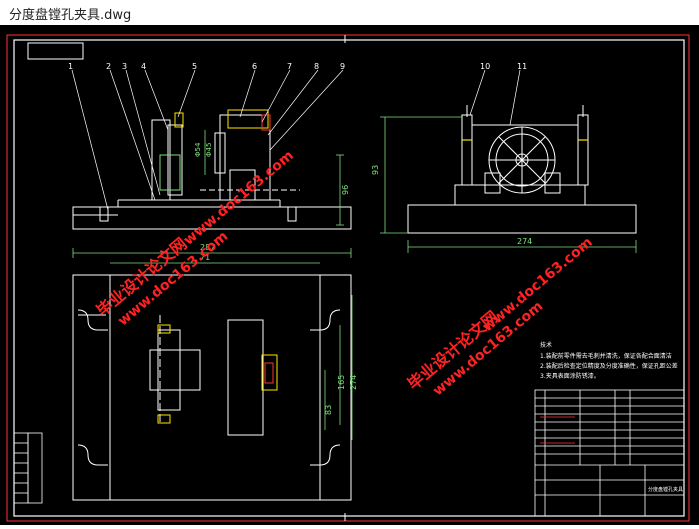 The image size is (699, 529). What do you see at coordinates (209, 150) in the screenshot?
I see `dim-bore-b: Φ45` at bounding box center [209, 150].